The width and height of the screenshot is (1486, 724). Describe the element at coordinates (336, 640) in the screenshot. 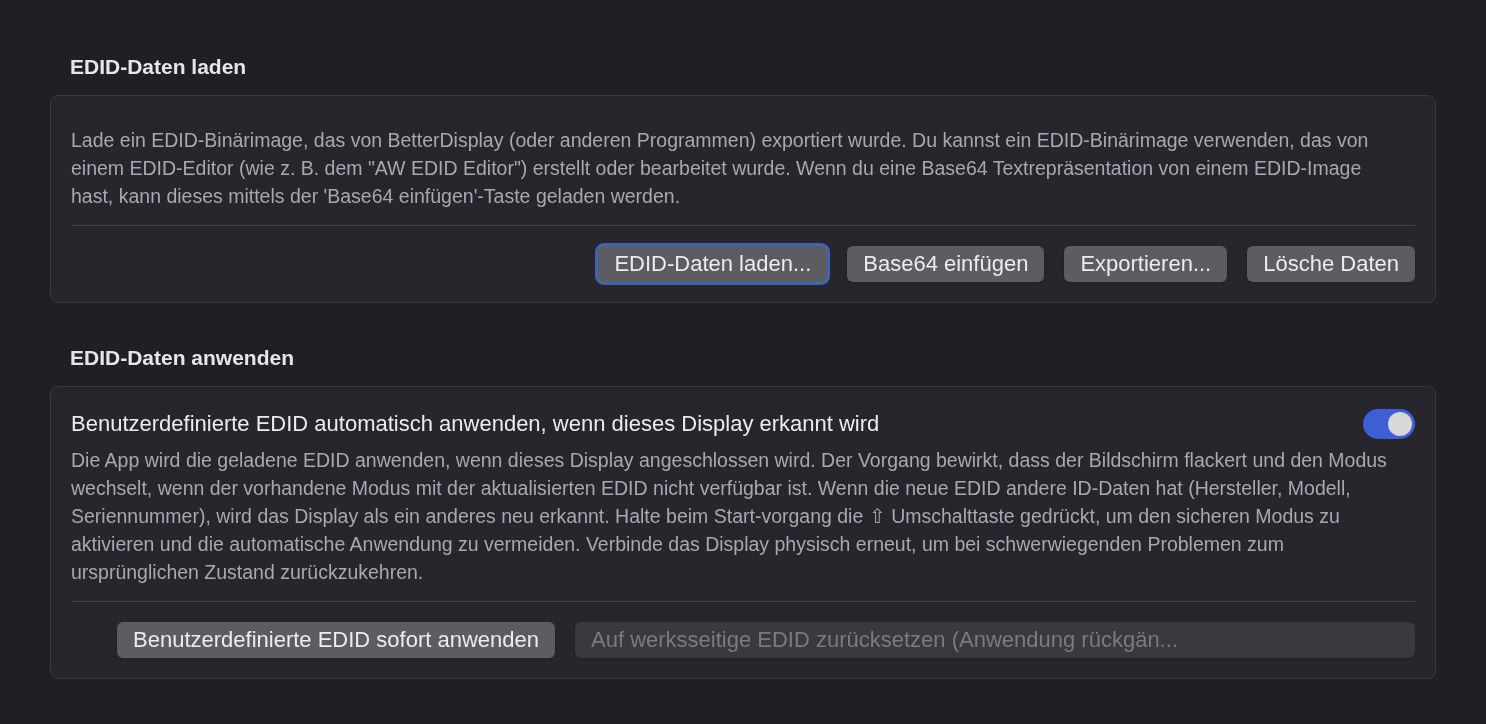

I see `action-button: Benutzerdefinierte EDID sofort anwenden` at that location.